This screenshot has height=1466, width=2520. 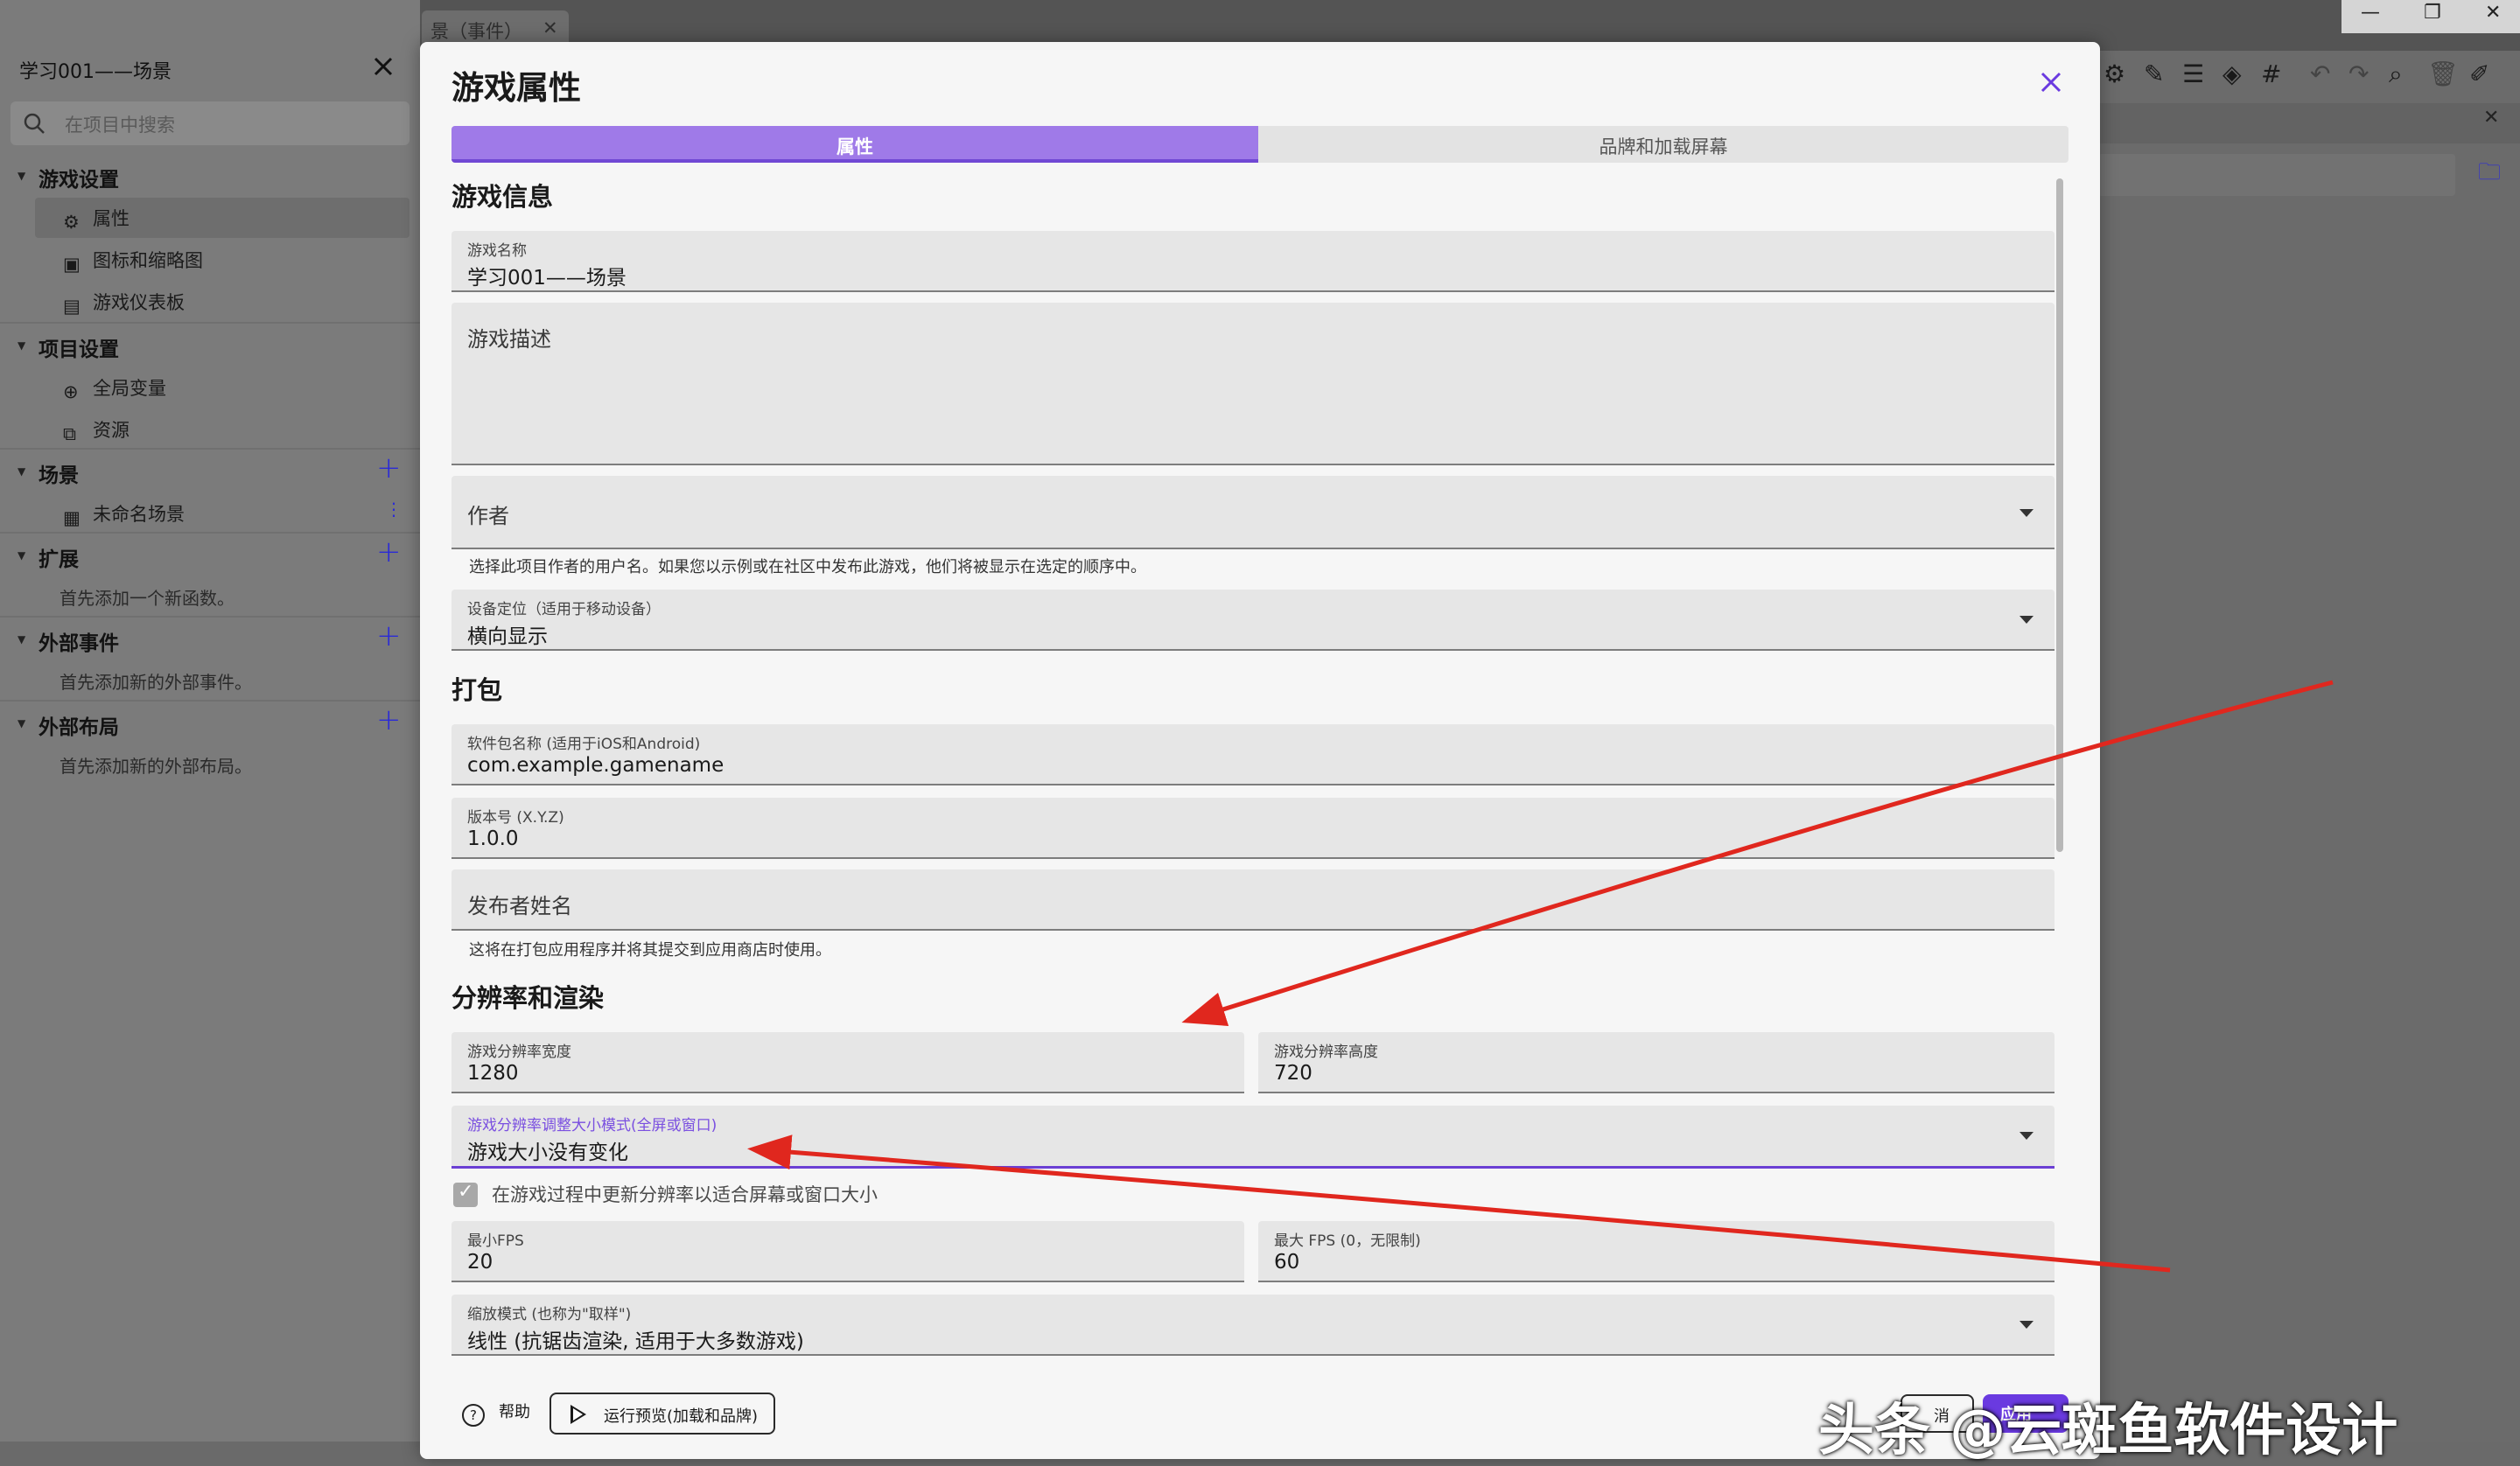 What do you see at coordinates (1253, 1138) in the screenshot?
I see `resize-mode-select: 游戏分辨率调整大小模式(全屏或窗口) 游戏大小没有变化` at bounding box center [1253, 1138].